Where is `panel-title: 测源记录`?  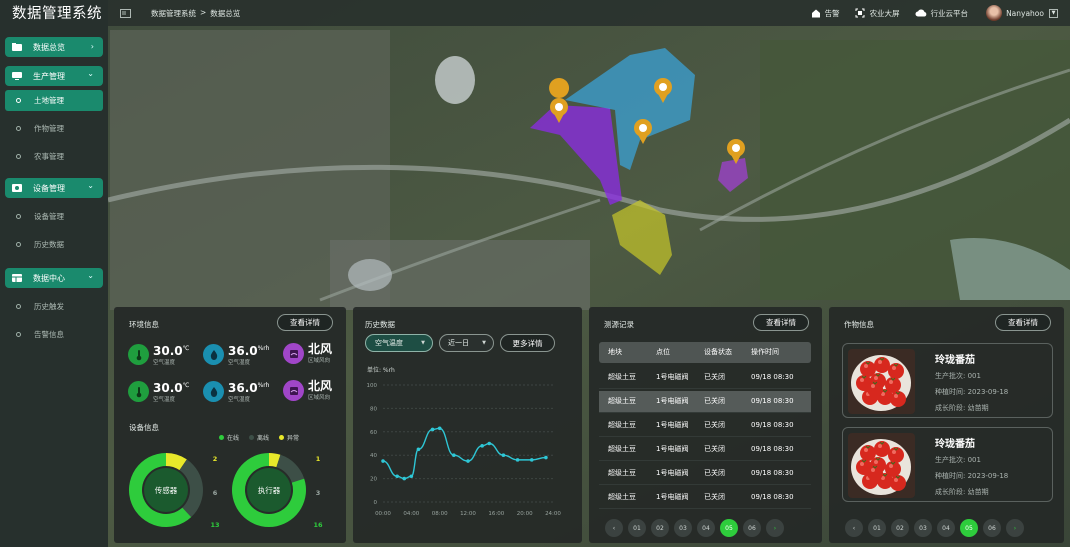
panel-title: 测源记录 is located at coordinates (619, 324).